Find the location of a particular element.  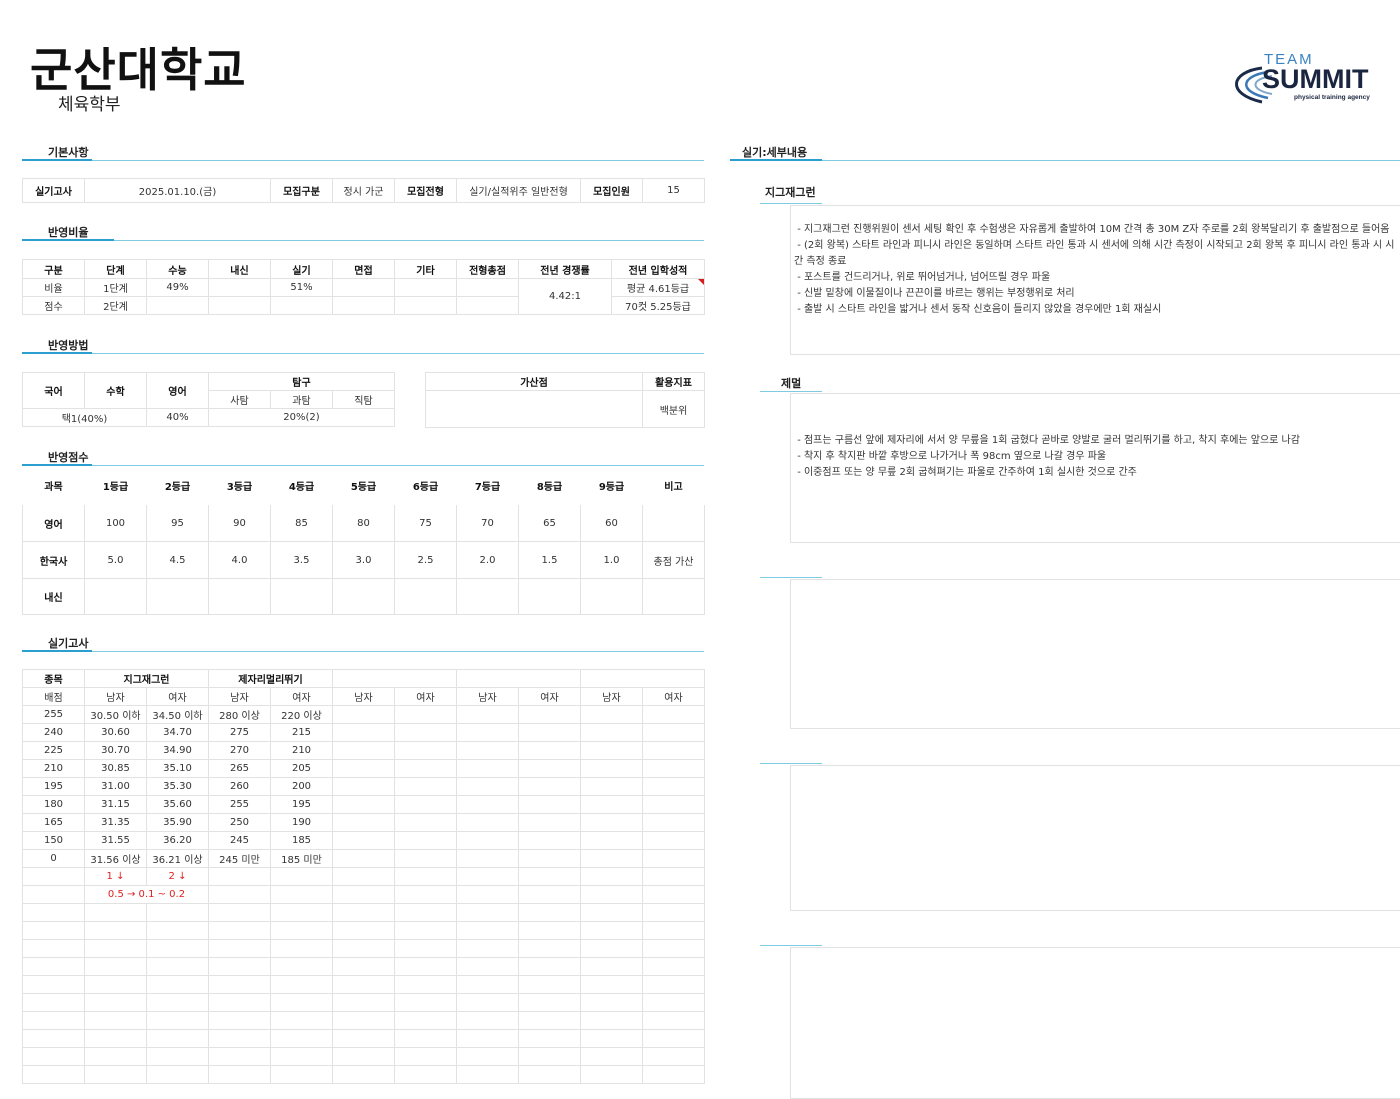

ratio-cell is located at coordinates (425, 305).